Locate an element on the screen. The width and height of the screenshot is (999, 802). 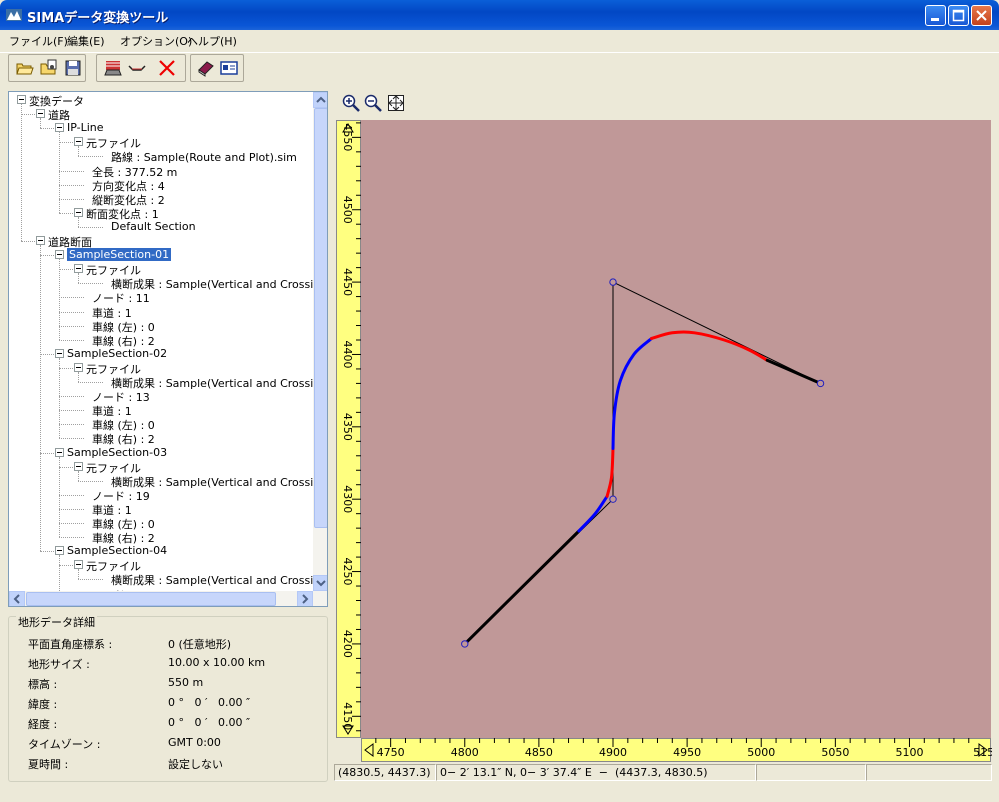
scroll-right-button is located at coordinates (305, 598).